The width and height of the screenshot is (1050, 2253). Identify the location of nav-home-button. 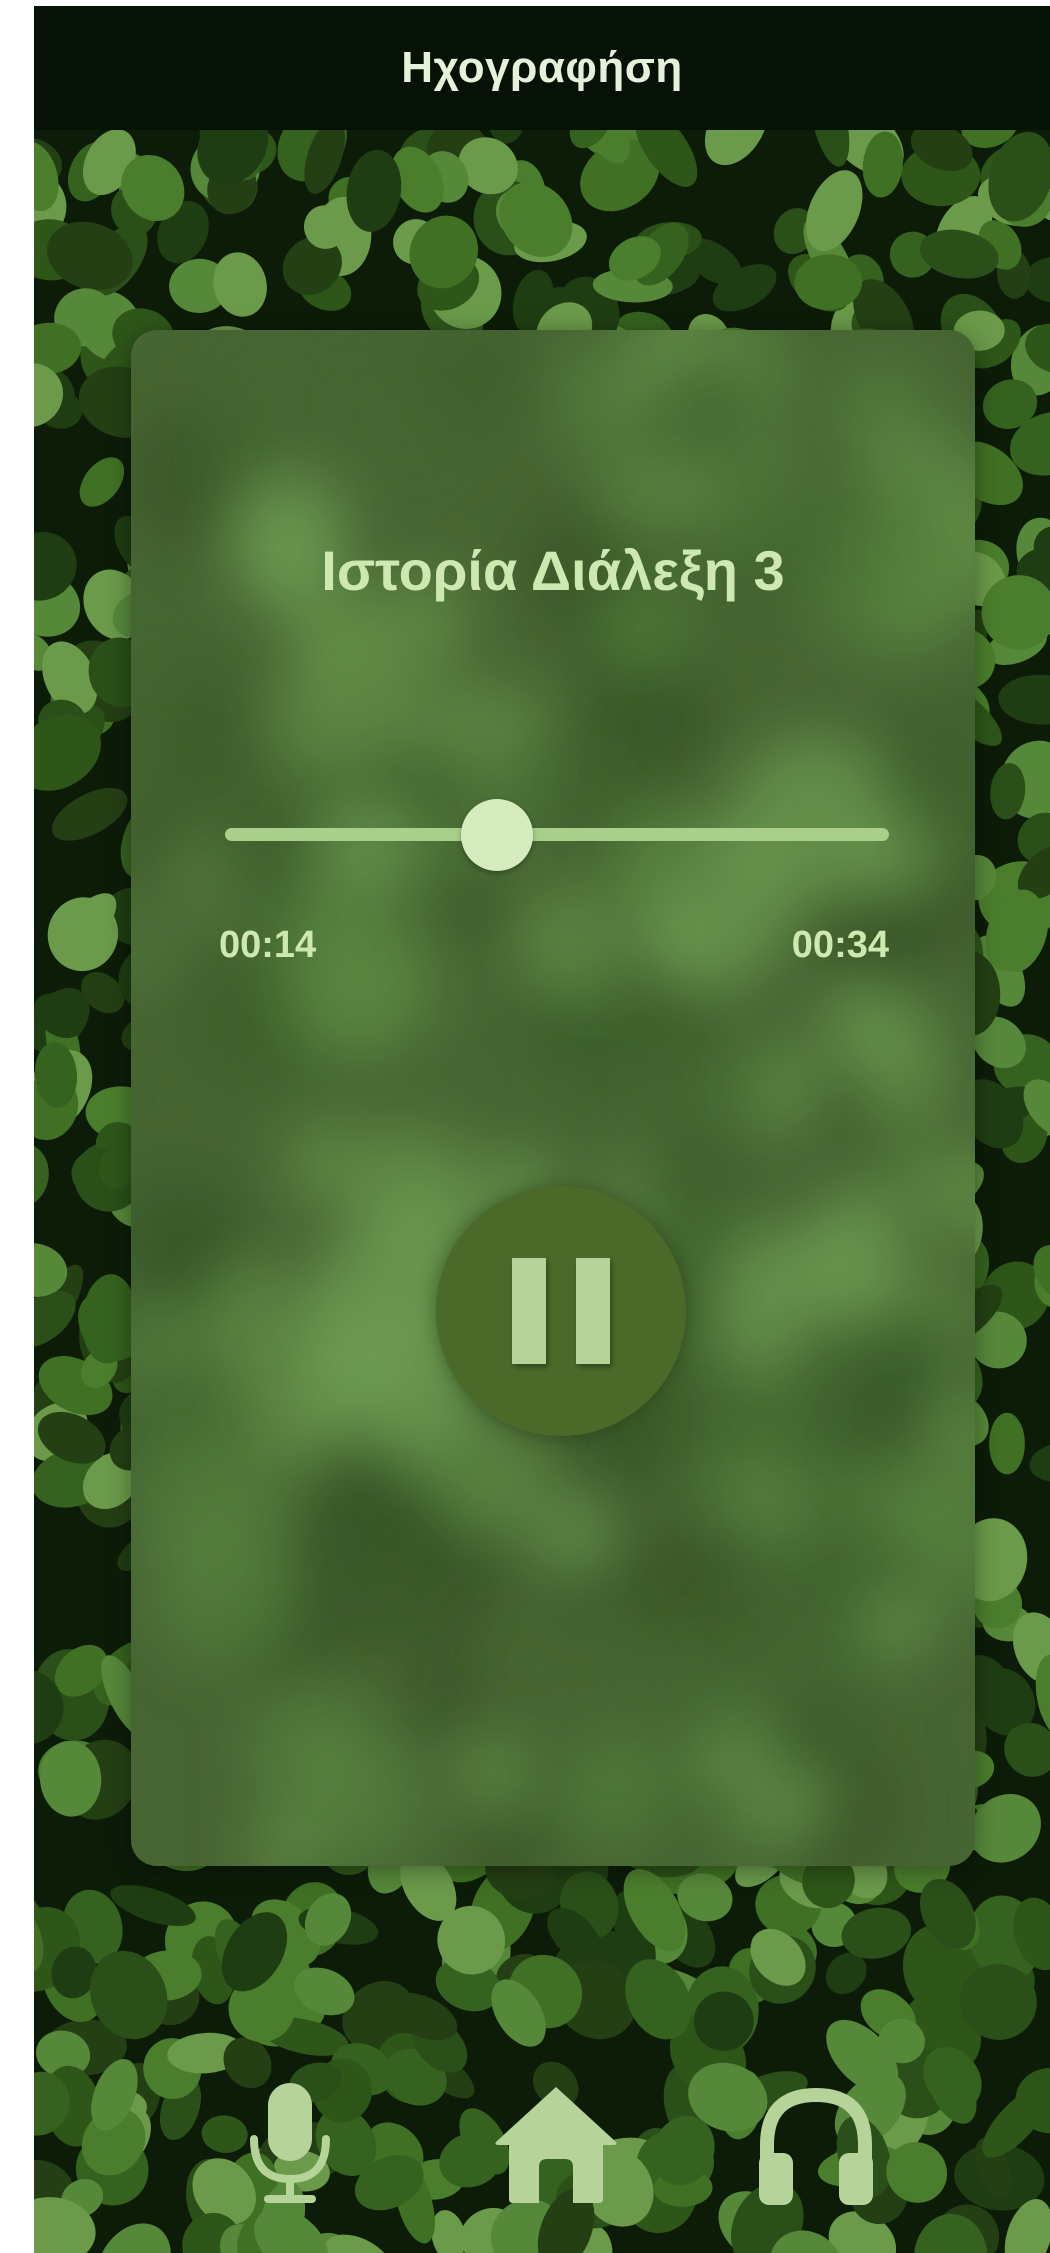
(556, 2144).